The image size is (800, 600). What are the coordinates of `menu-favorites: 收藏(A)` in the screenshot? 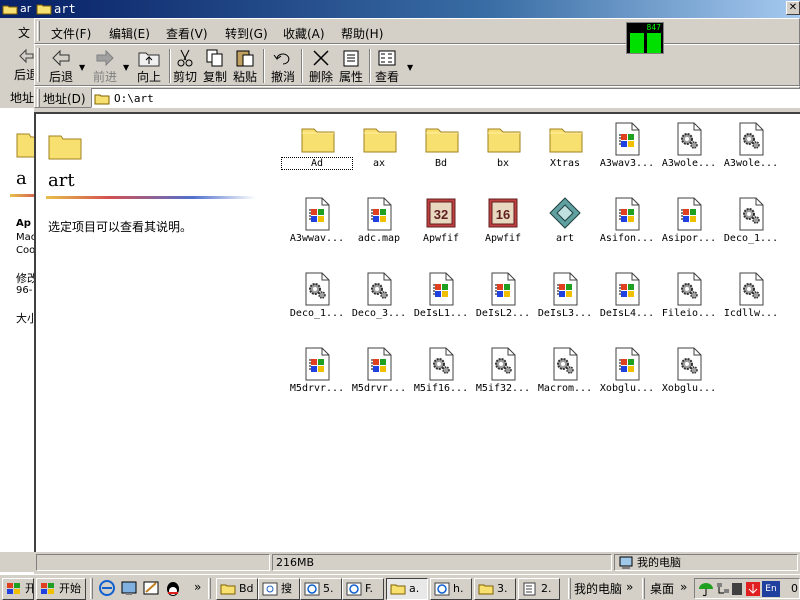 It's located at (304, 33).